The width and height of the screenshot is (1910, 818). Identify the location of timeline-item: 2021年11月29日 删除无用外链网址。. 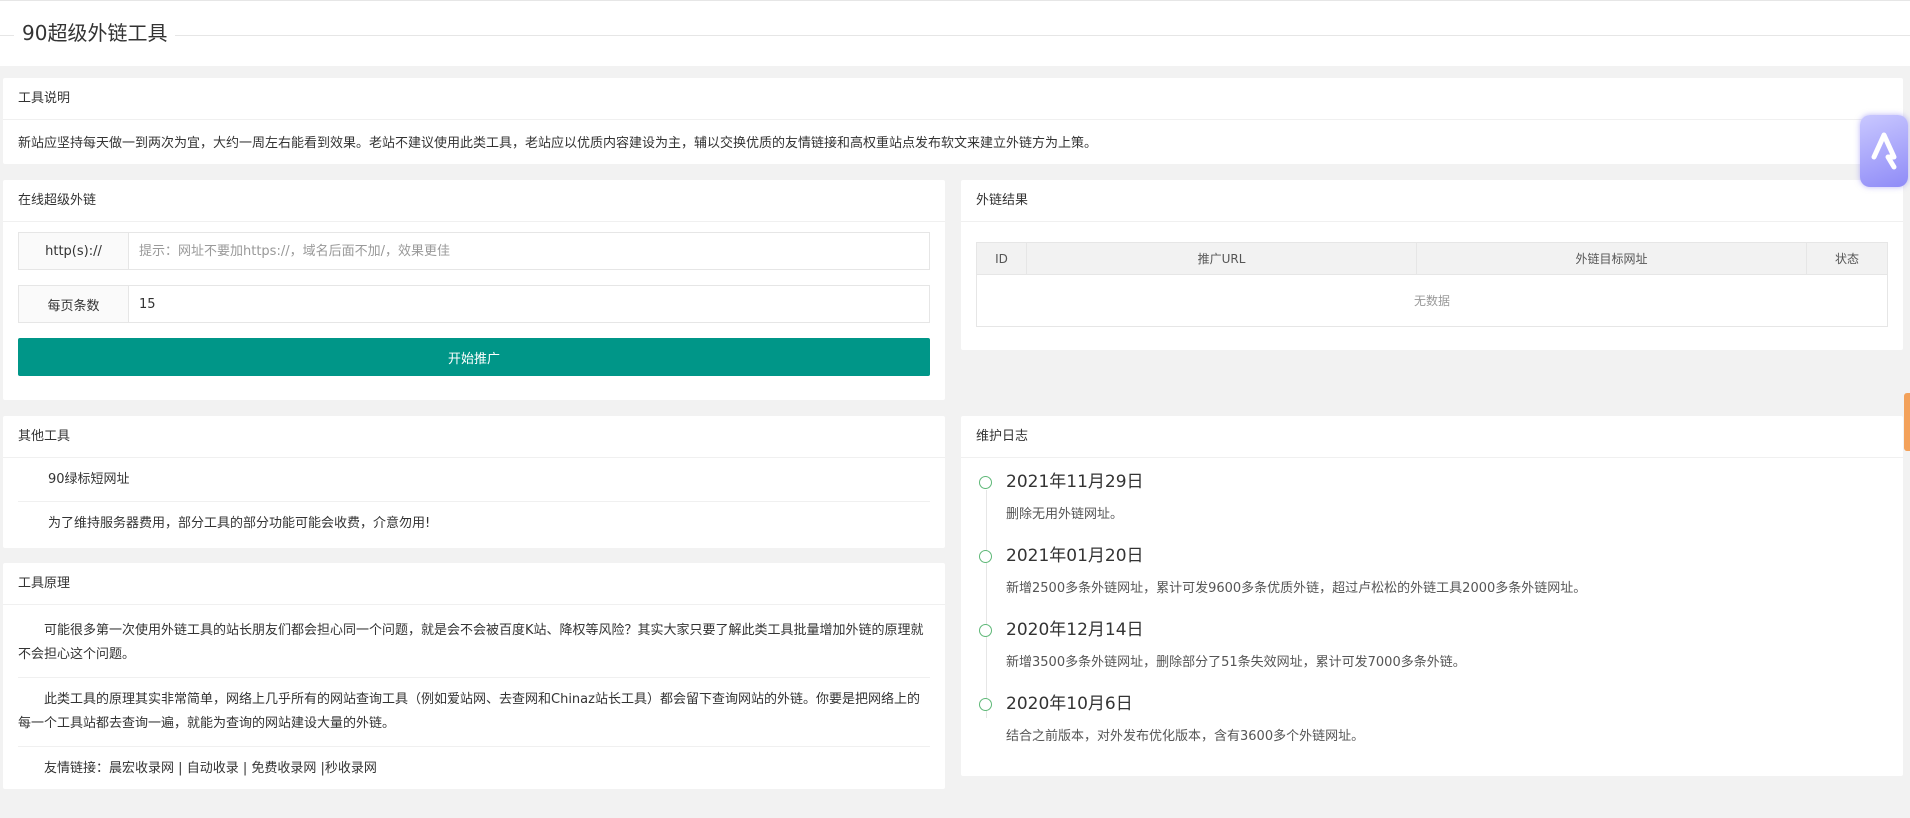
(1432, 503).